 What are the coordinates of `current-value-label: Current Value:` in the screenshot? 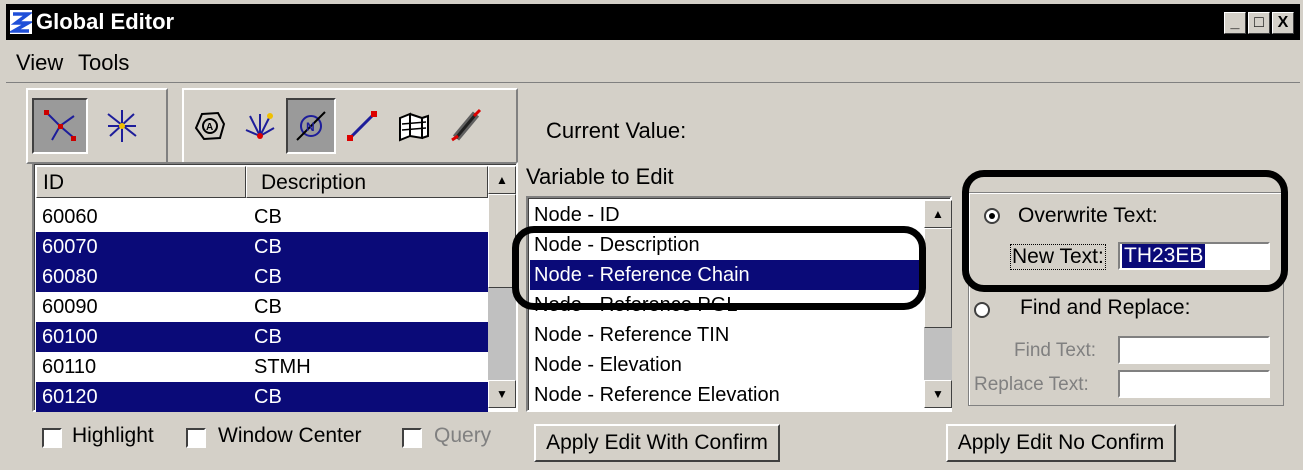 It's located at (616, 130).